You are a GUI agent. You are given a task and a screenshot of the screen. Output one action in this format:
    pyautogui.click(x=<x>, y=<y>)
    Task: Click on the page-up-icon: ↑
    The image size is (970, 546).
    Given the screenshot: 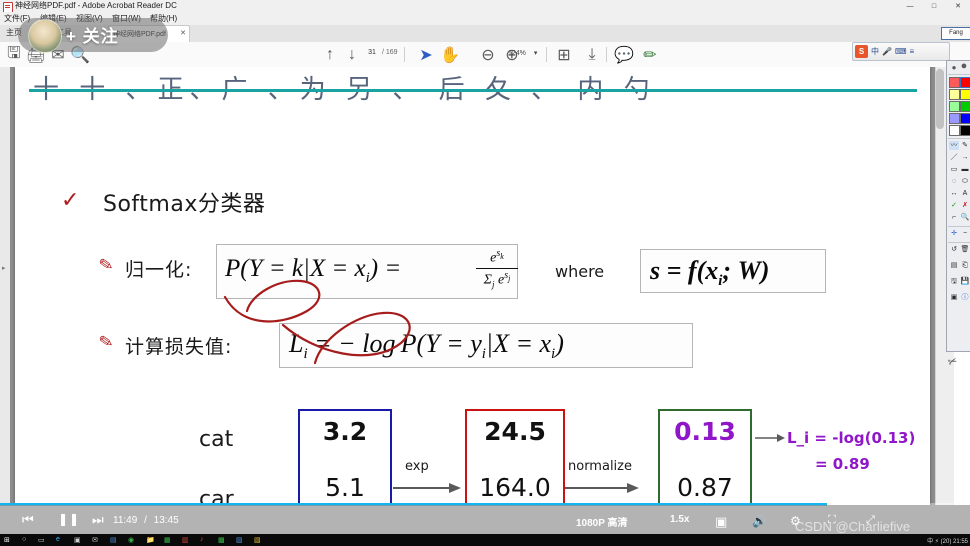 What is the action you would take?
    pyautogui.click(x=330, y=54)
    